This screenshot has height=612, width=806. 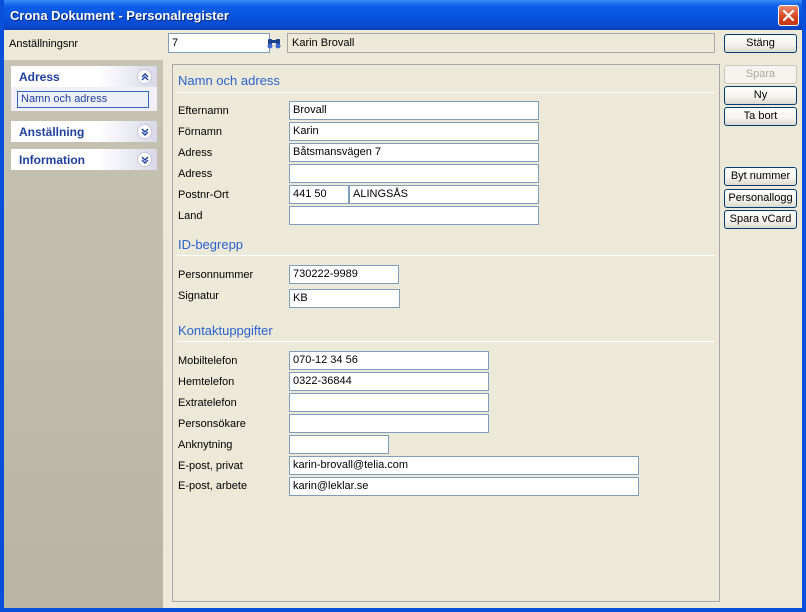 I want to click on sidebar-group-adress: Adress Namn och adress, so click(x=84, y=88).